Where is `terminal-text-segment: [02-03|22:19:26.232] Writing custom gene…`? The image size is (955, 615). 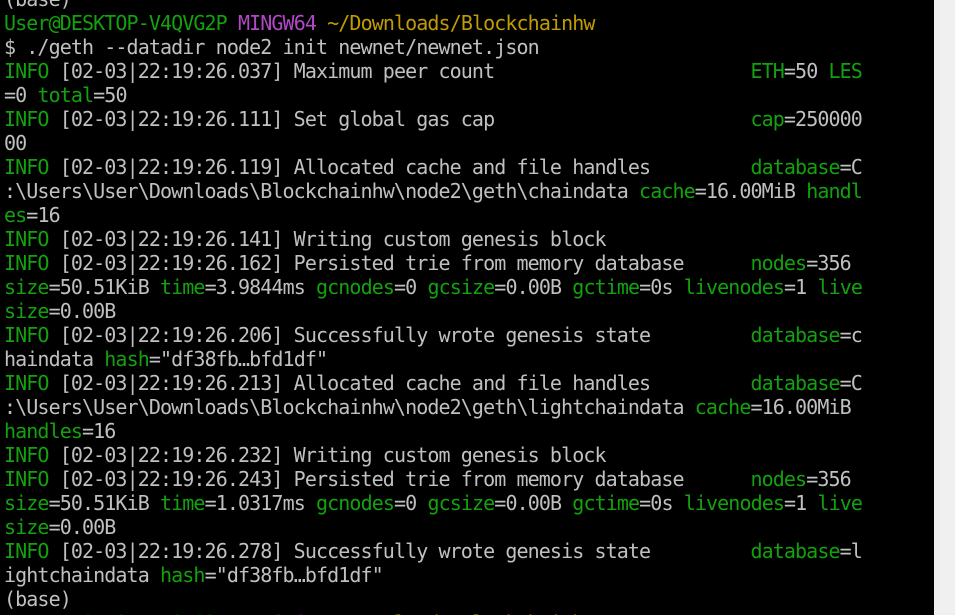 terminal-text-segment: [02-03|22:19:26.232] Writing custom gene… is located at coordinates (327, 455).